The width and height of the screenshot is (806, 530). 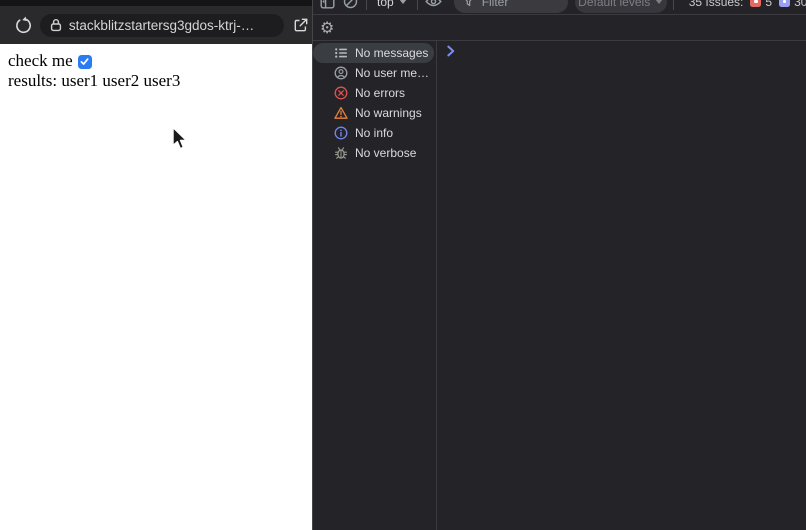 I want to click on list-icon, so click(x=341, y=53).